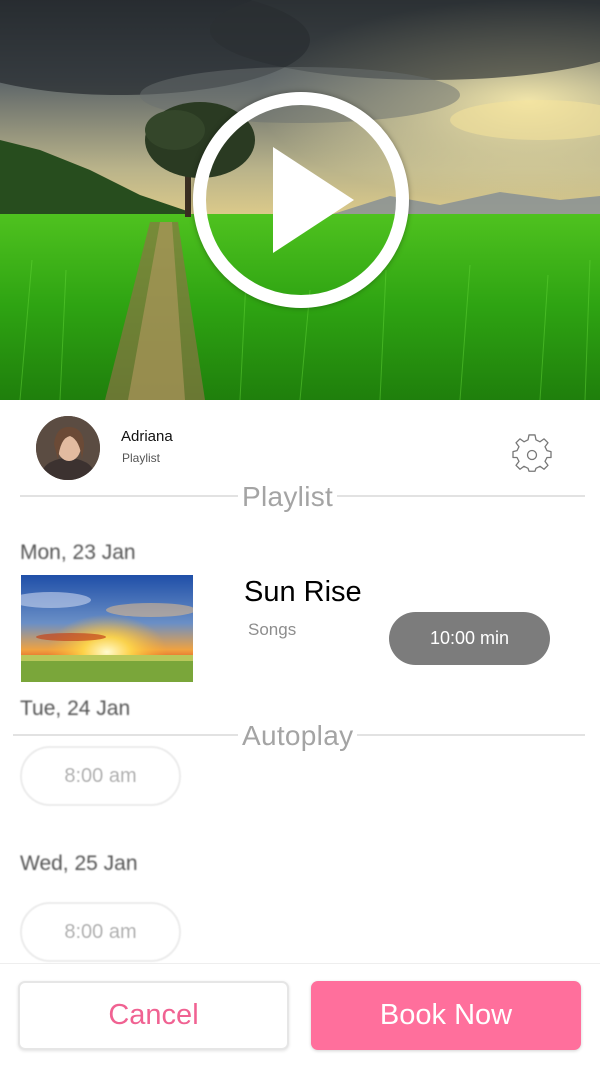  I want to click on day-label: Tue, 24 Jan, so click(75, 708).